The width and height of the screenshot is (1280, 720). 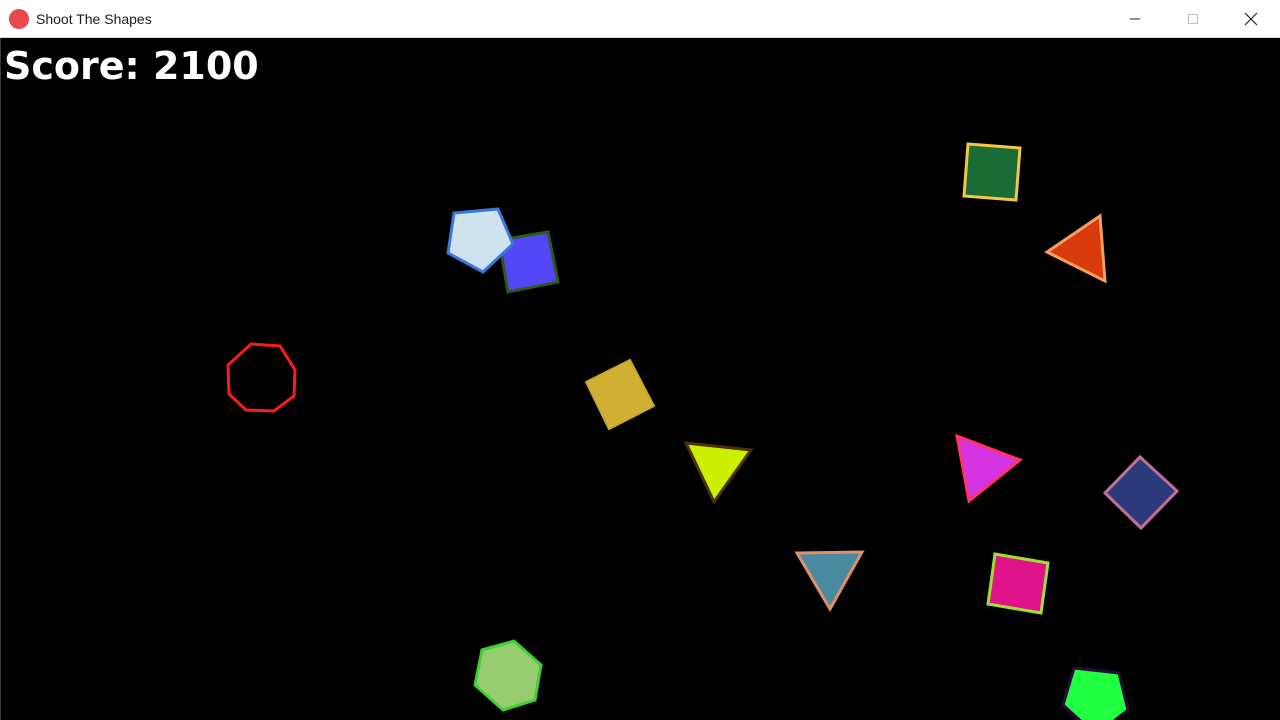 What do you see at coordinates (508, 675) in the screenshot?
I see `target-hexagon` at bounding box center [508, 675].